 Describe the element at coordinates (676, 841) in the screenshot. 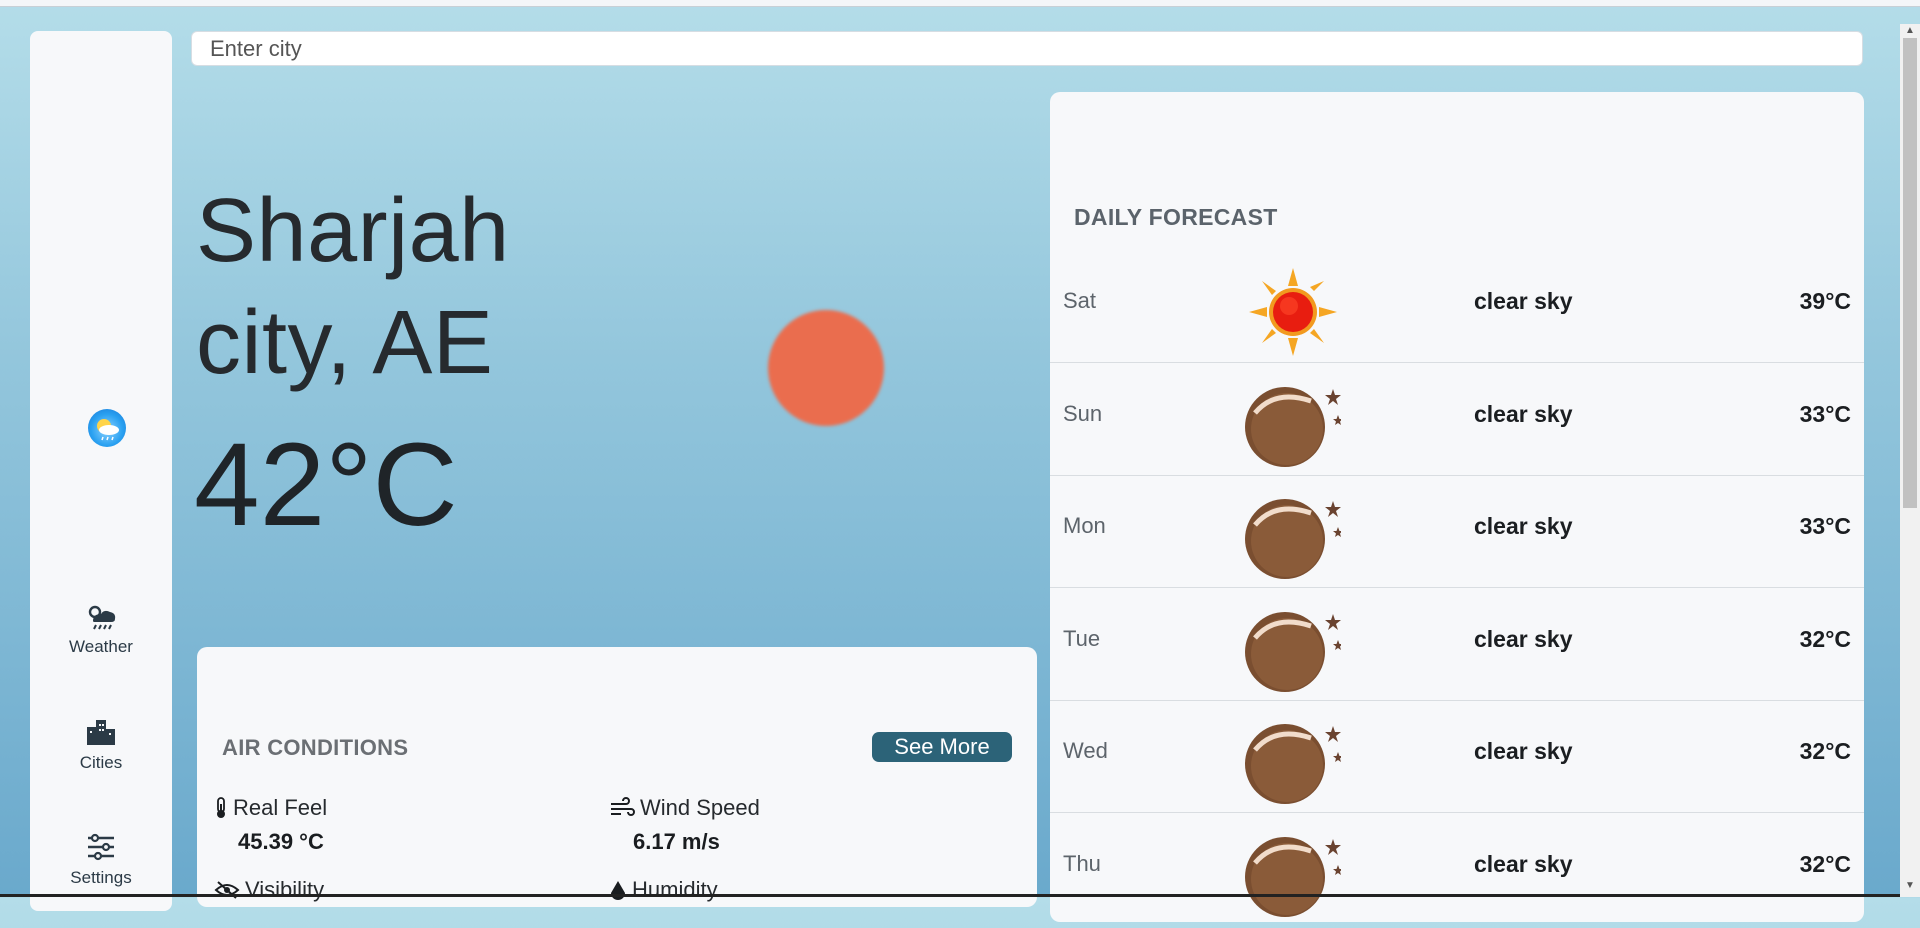

I see `metric-value: 6.17 m/s` at that location.